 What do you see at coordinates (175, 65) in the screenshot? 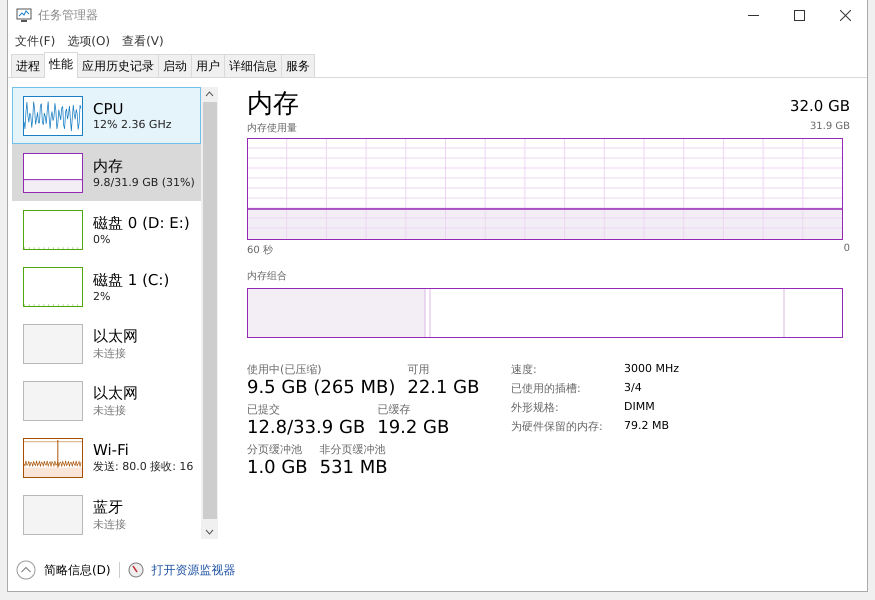
I see `tab: 启动` at bounding box center [175, 65].